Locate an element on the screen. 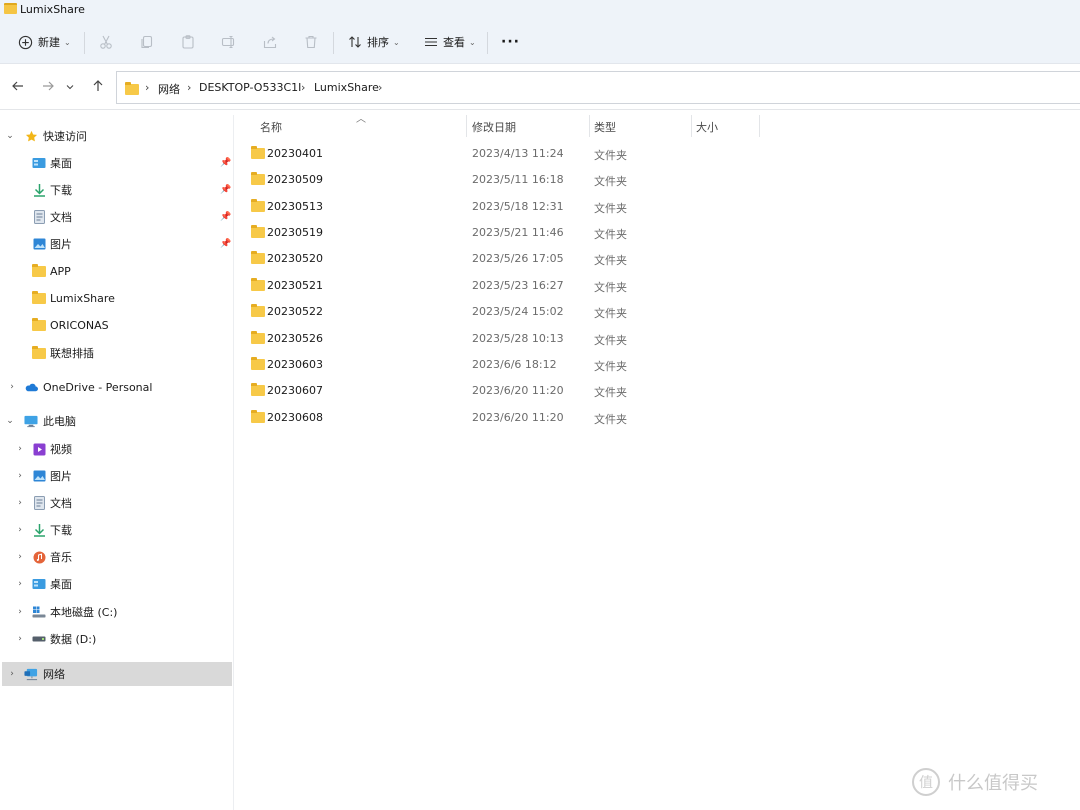 This screenshot has width=1080, height=810. sidebar-item-network: › 网络 is located at coordinates (117, 674).